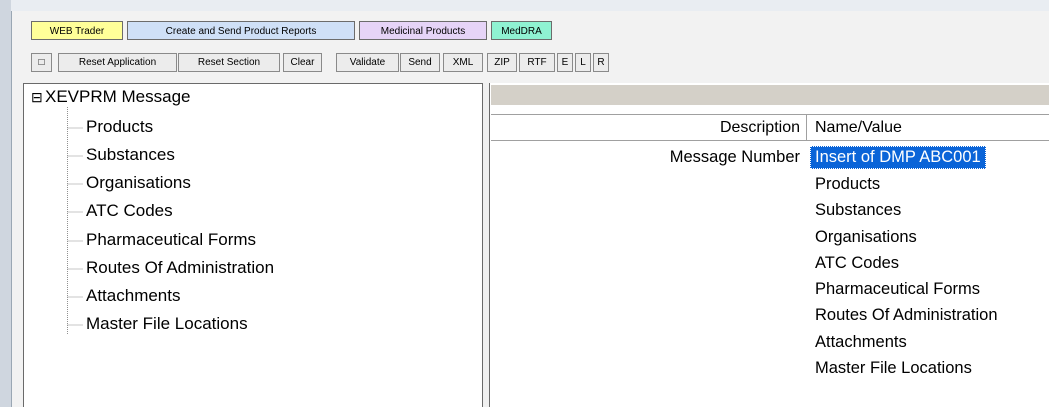 Image resolution: width=1049 pixels, height=407 pixels. I want to click on grid-row-master-file-locations: Master File Locations, so click(893, 368).